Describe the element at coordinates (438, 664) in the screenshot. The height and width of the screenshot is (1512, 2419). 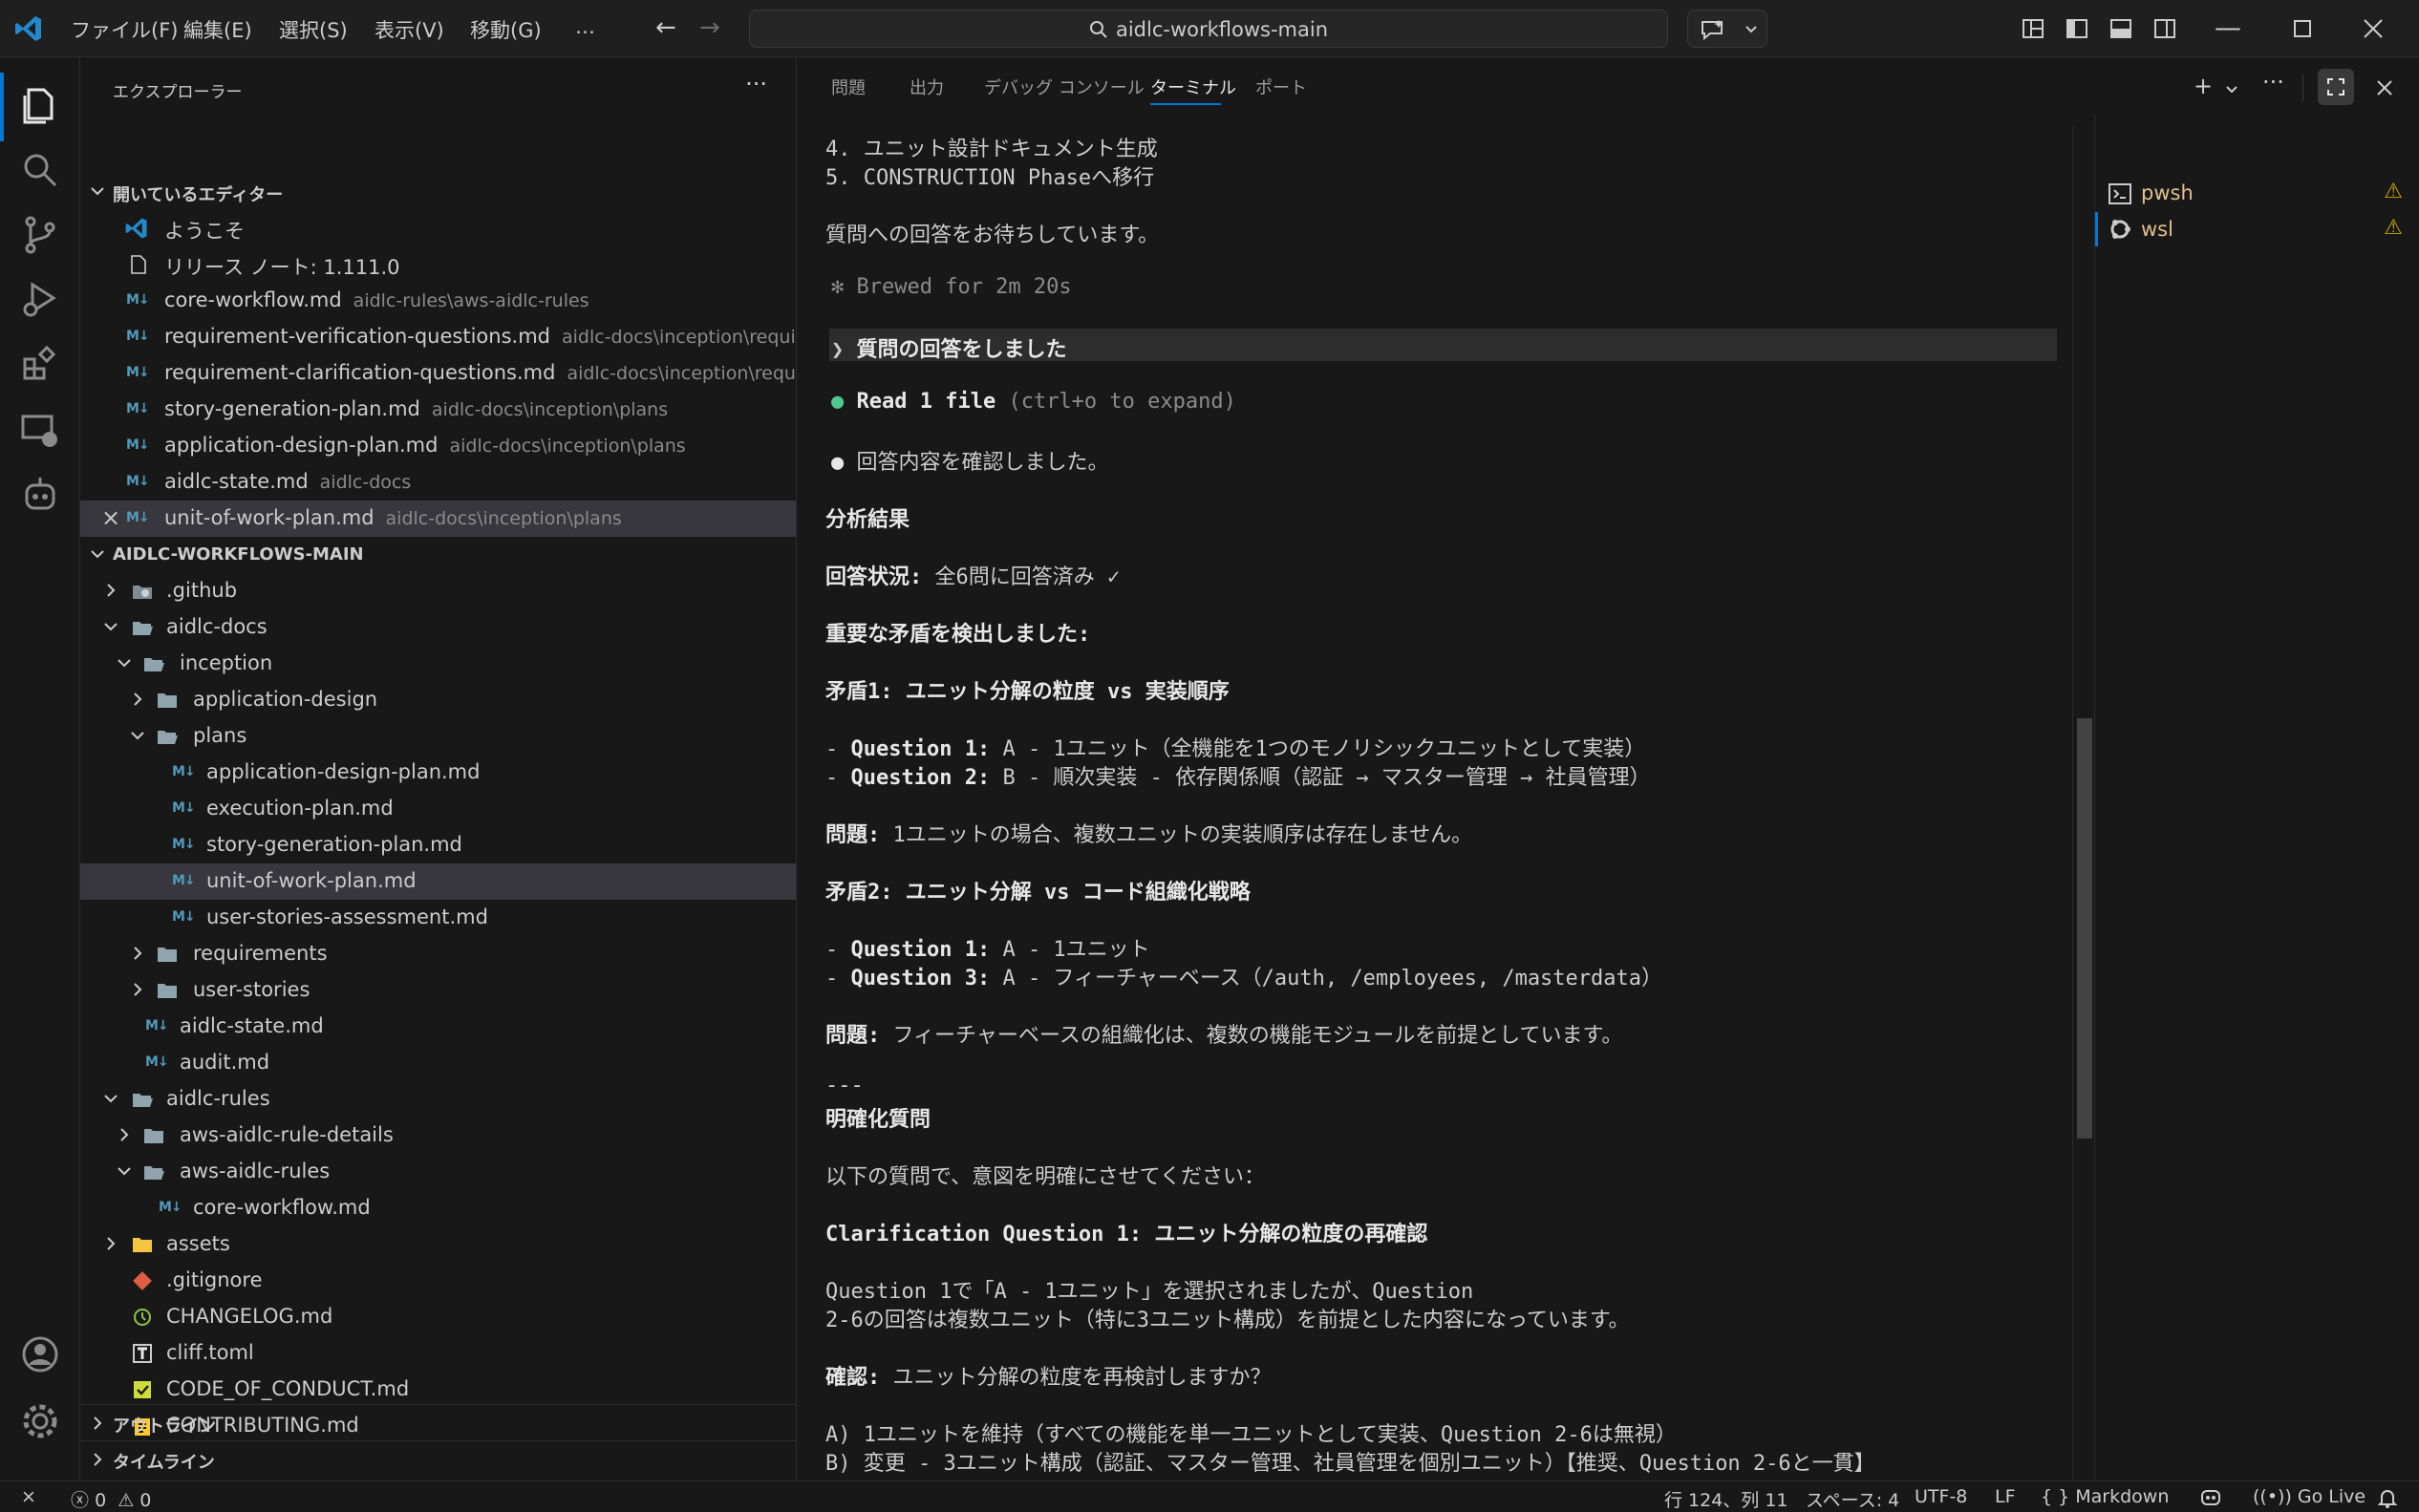
I see `tree-folder: inception` at that location.